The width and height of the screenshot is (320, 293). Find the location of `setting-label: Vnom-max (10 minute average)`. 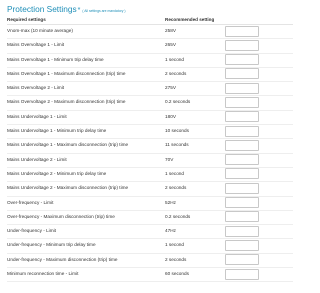

setting-label: Vnom-max (10 minute average) is located at coordinates (40, 30).